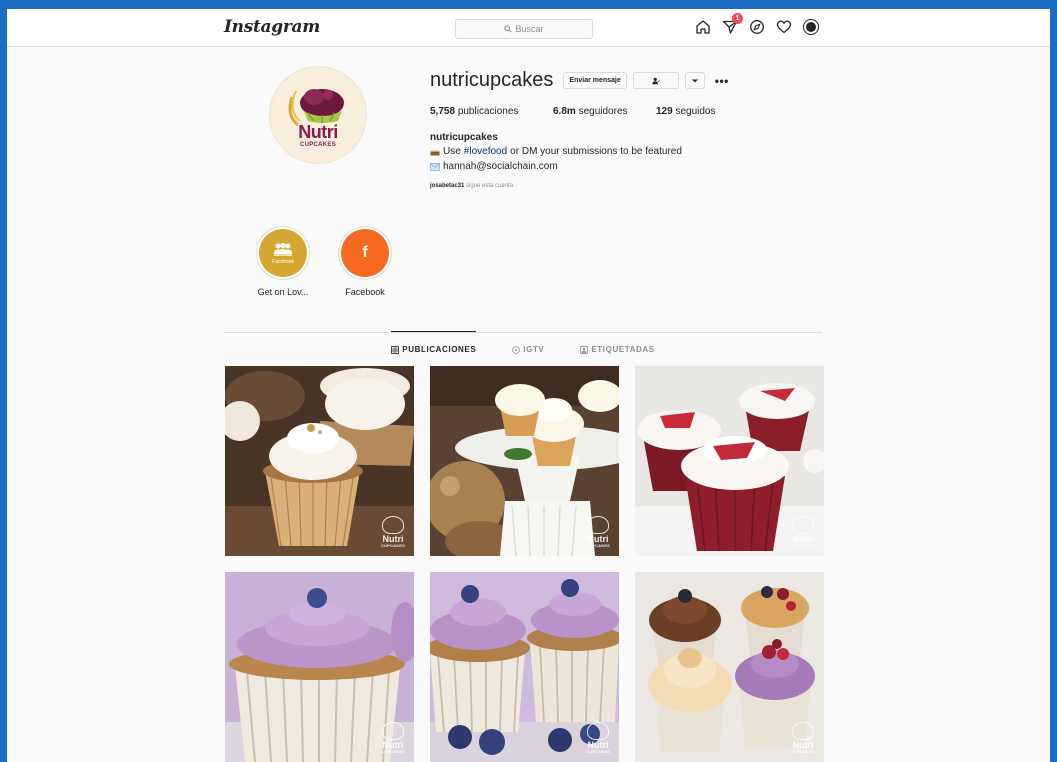 The height and width of the screenshot is (762, 1057). I want to click on followed-by-text: josabetac31 sigue esta cuenta, so click(471, 186).